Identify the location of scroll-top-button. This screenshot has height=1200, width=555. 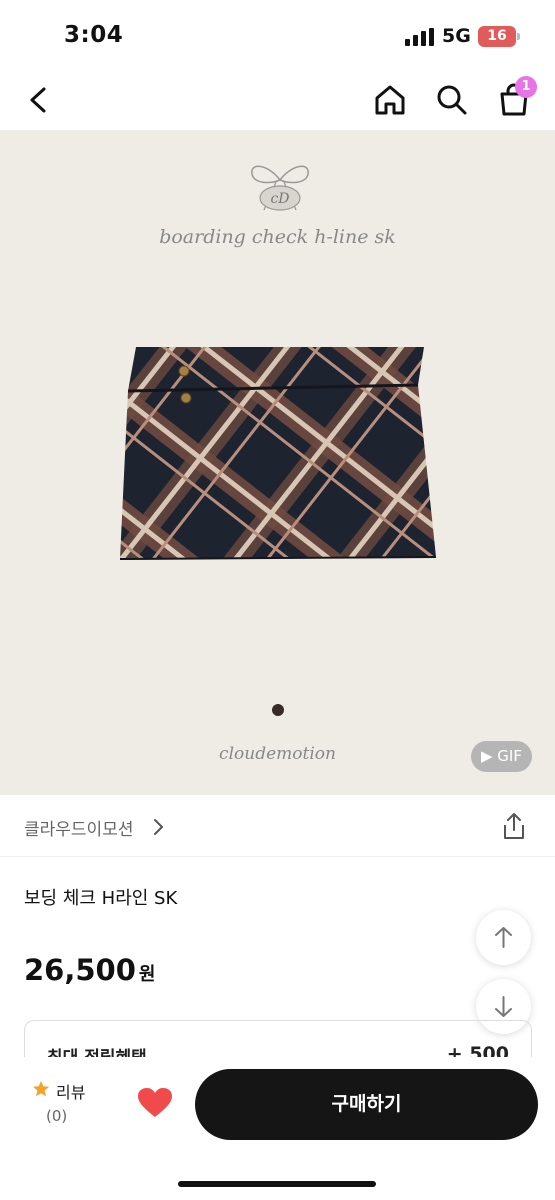
(503, 937).